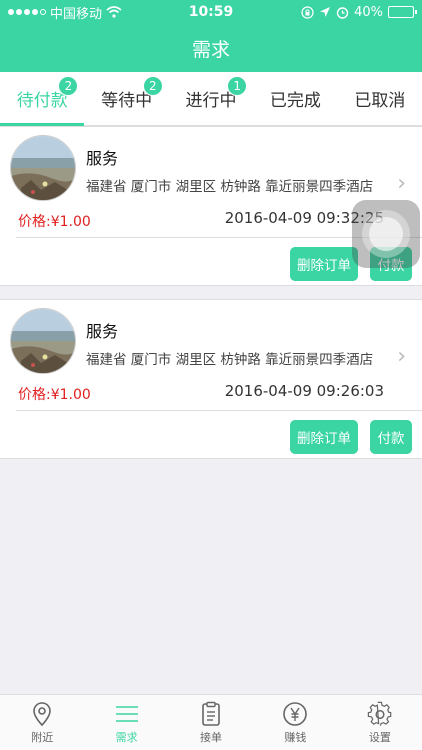  What do you see at coordinates (76, 14) in the screenshot?
I see `carrier-label: 中国移动` at bounding box center [76, 14].